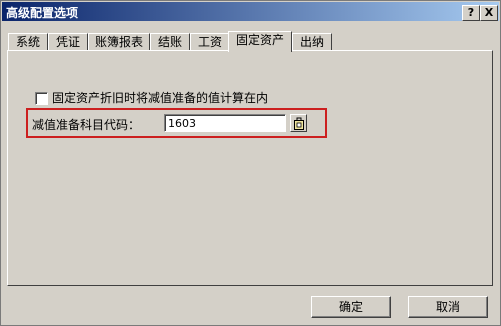  What do you see at coordinates (41, 98) in the screenshot?
I see `include-impairment-checkbox` at bounding box center [41, 98].